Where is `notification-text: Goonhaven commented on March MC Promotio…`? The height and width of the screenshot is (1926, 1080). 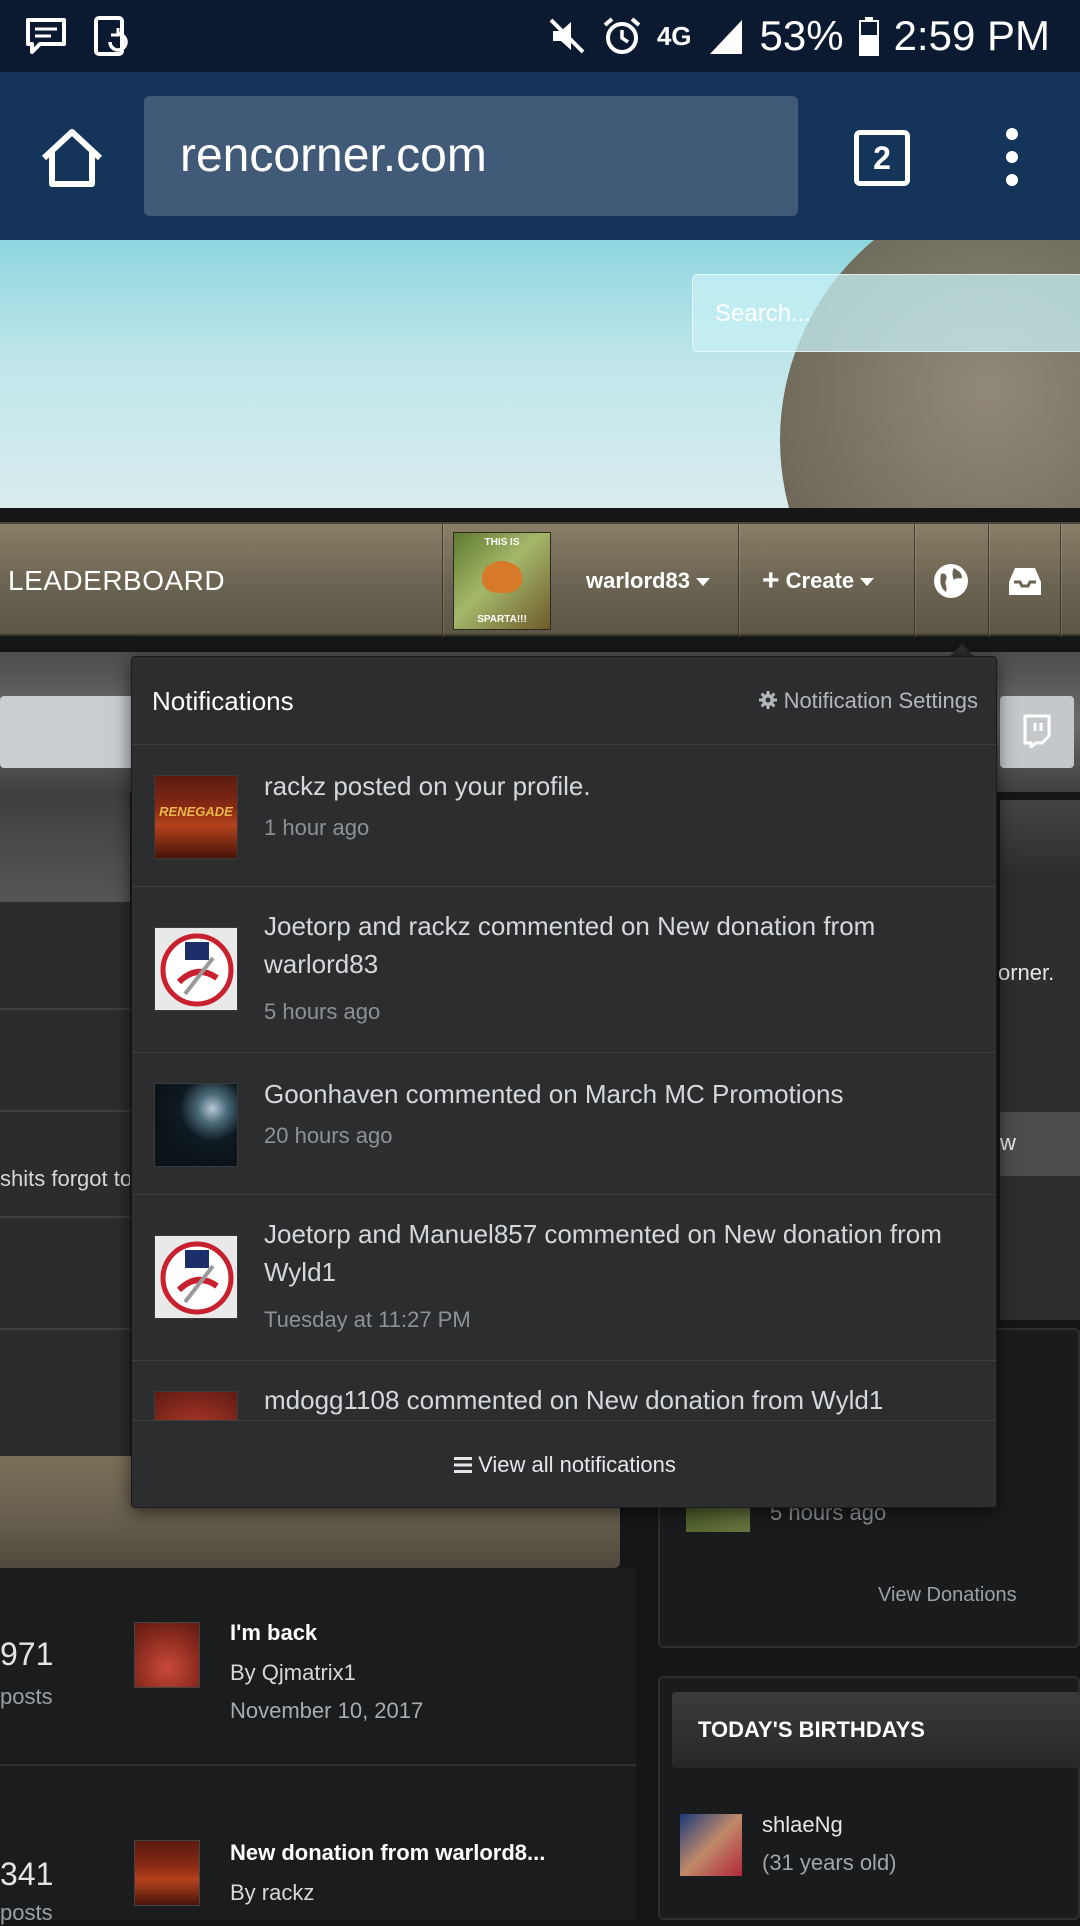 notification-text: Goonhaven commented on March MC Promotio… is located at coordinates (554, 1094).